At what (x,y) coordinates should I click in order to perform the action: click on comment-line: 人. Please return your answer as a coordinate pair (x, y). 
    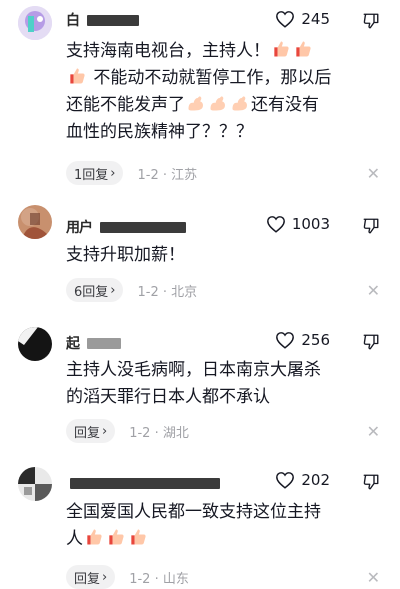
    Looking at the image, I should click on (74, 539).